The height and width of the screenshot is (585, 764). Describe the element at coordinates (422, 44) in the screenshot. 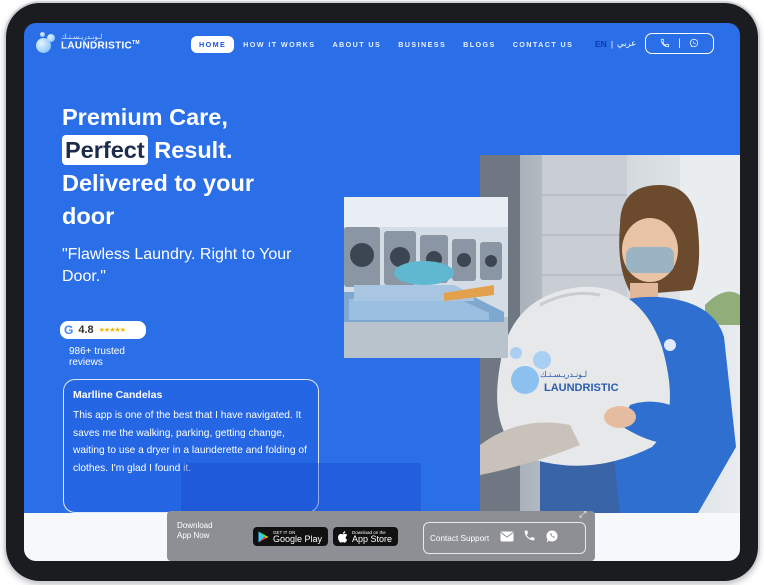

I see `nav-business: BUSINESS` at that location.